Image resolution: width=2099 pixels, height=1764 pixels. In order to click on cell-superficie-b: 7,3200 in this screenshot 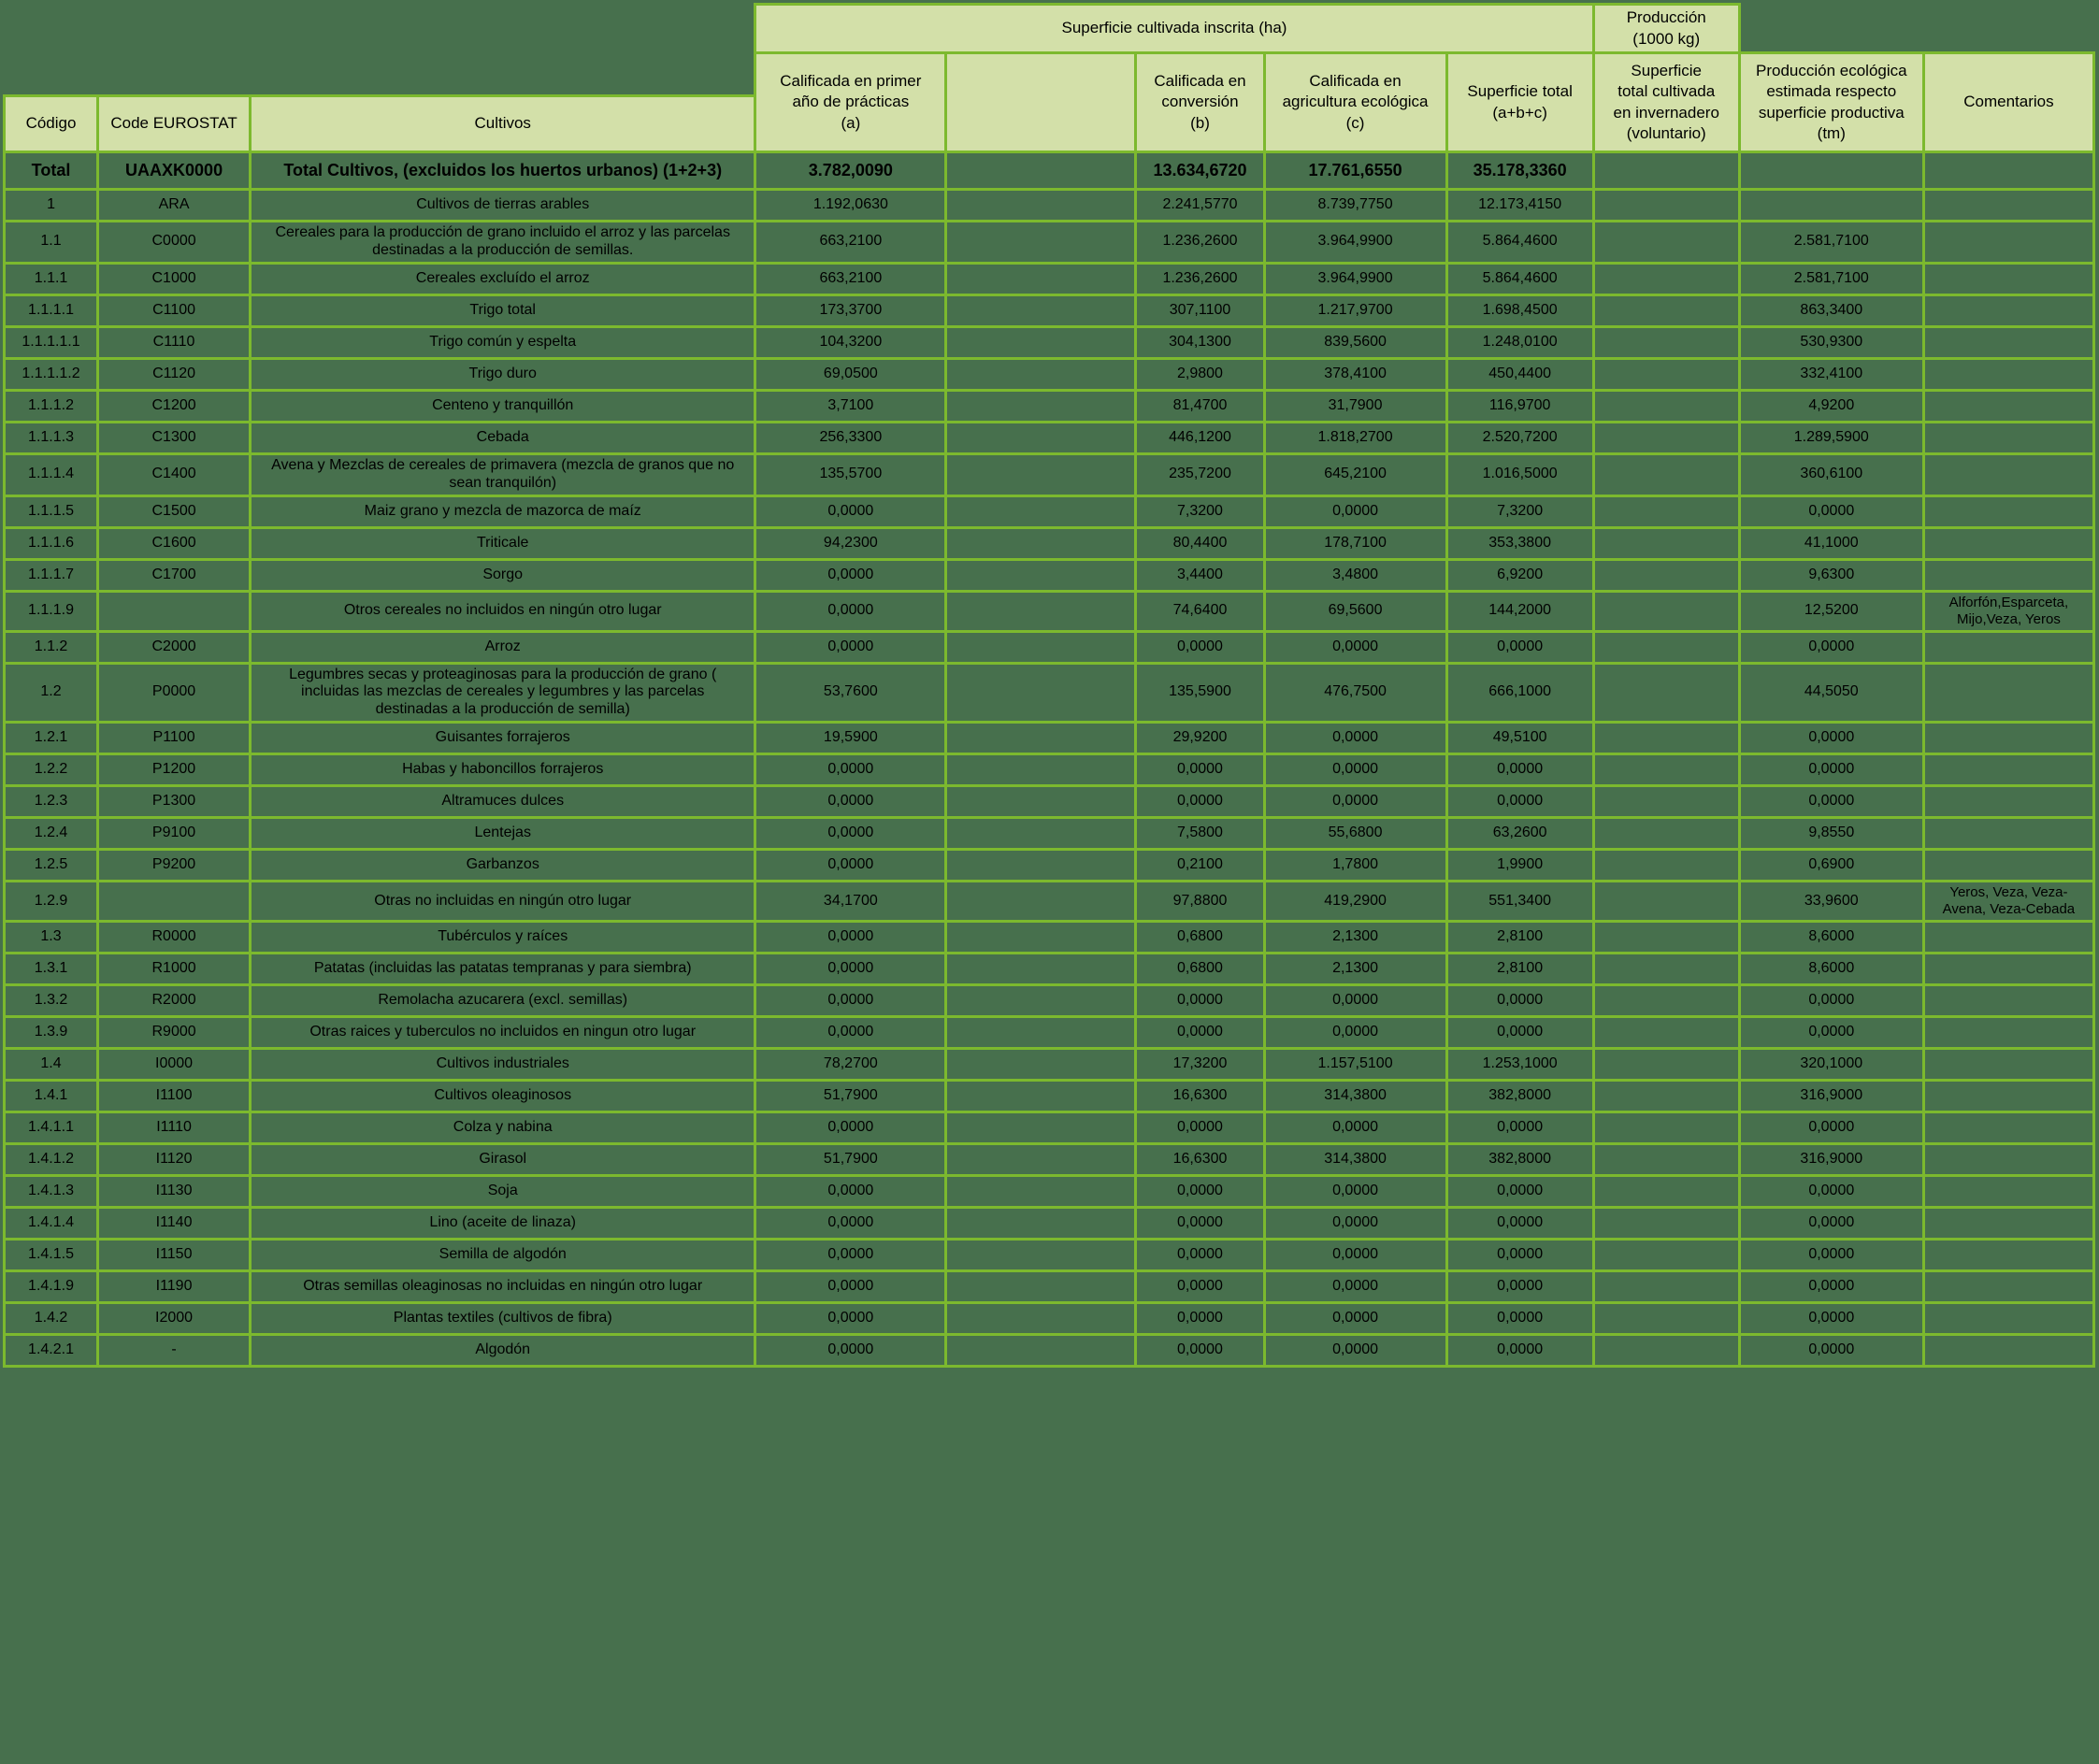, I will do `click(1200, 511)`.